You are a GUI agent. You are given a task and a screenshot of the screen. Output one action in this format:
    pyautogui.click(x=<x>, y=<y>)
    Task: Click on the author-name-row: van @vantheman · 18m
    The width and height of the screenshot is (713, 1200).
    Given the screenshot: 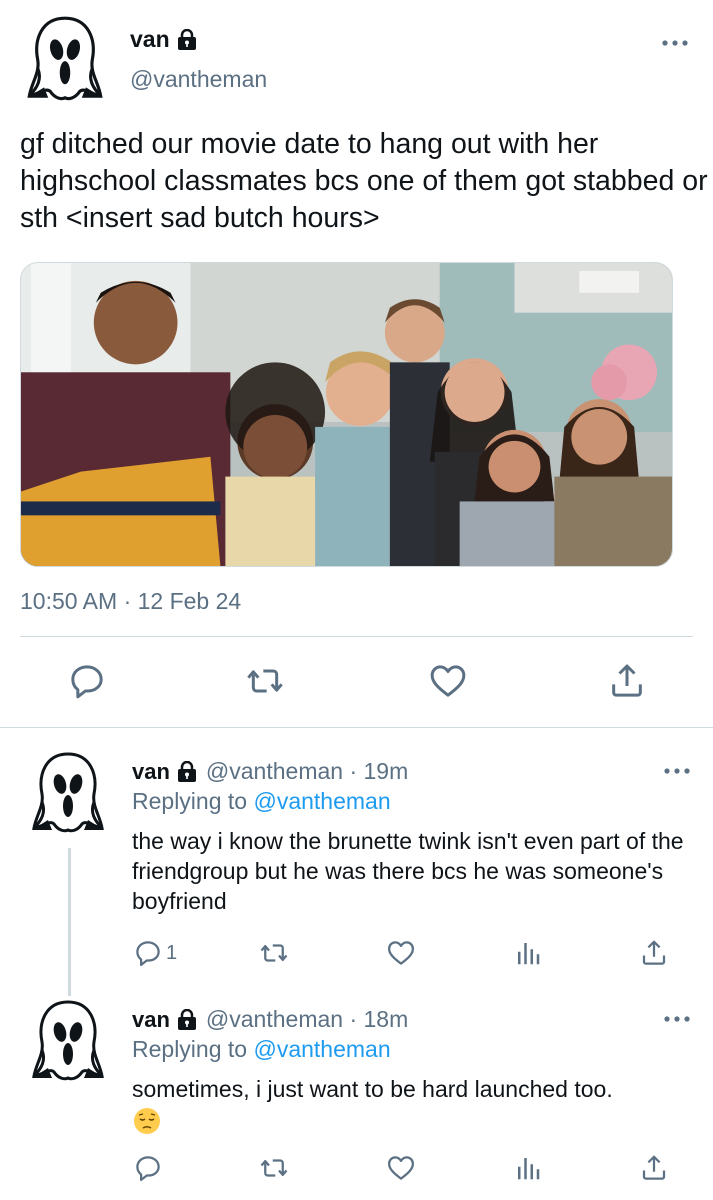 What is the action you would take?
    pyautogui.click(x=270, y=1019)
    